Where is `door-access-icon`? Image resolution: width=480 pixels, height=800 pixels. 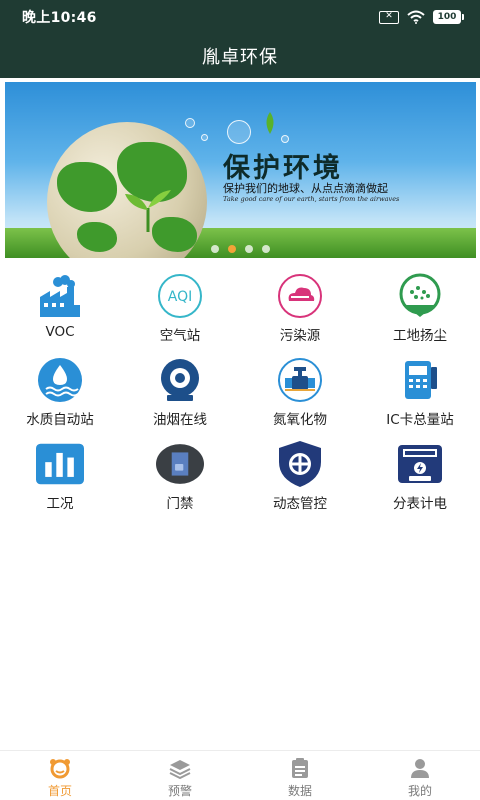
door-access-icon is located at coordinates (180, 464).